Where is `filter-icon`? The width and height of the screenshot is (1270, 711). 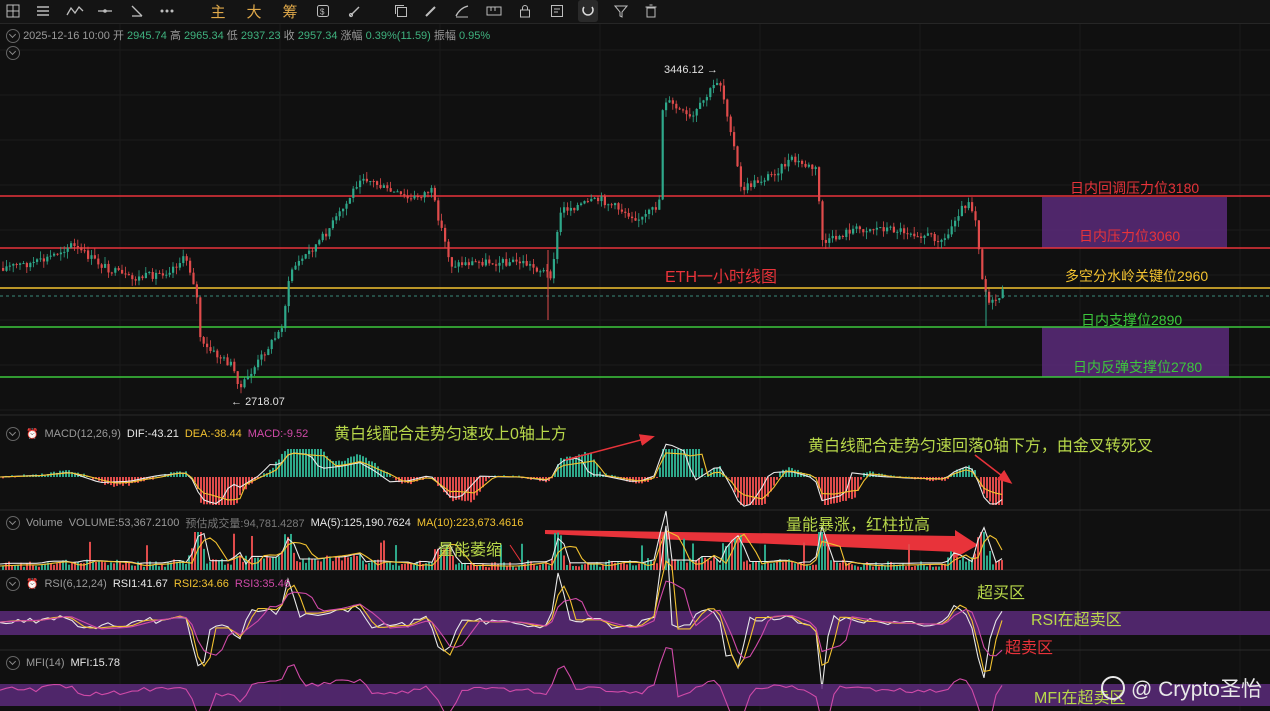 filter-icon is located at coordinates (621, 11).